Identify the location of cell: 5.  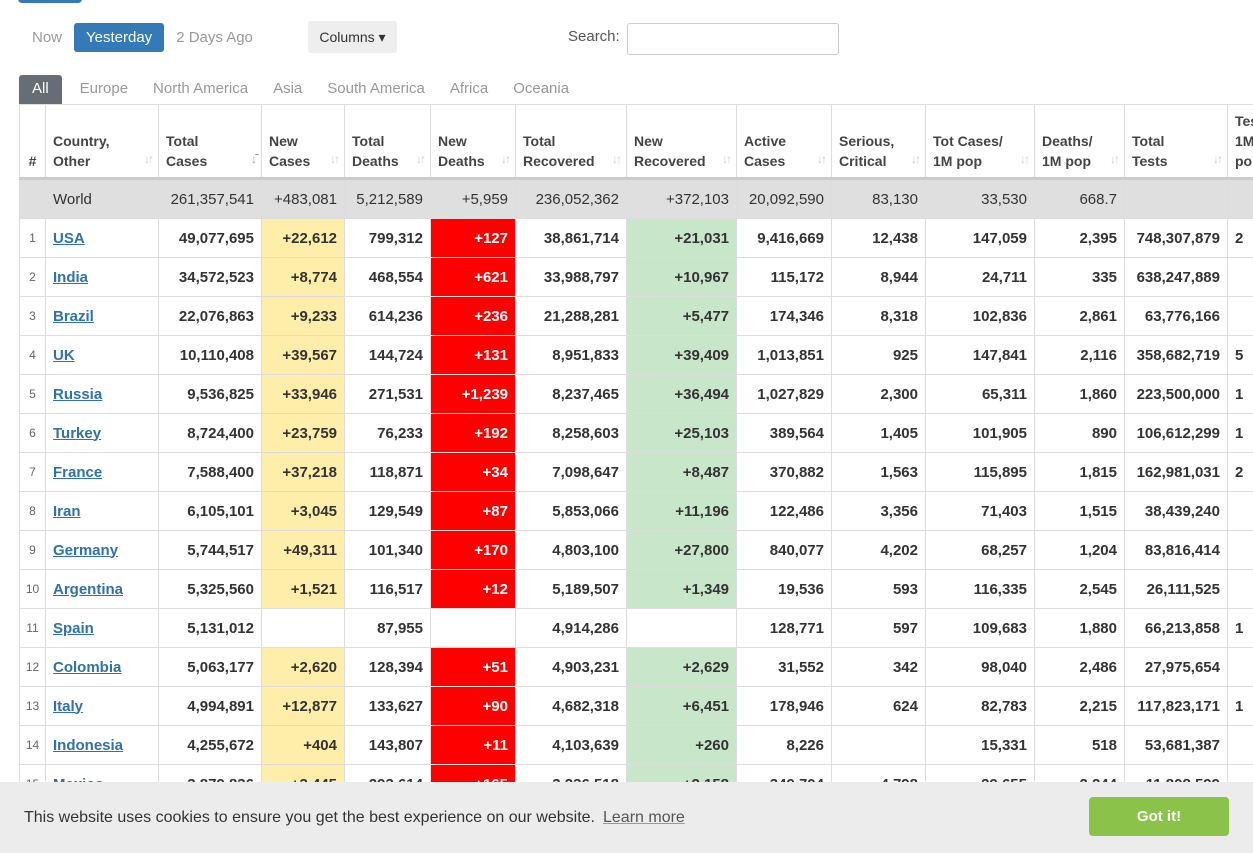
(1240, 355).